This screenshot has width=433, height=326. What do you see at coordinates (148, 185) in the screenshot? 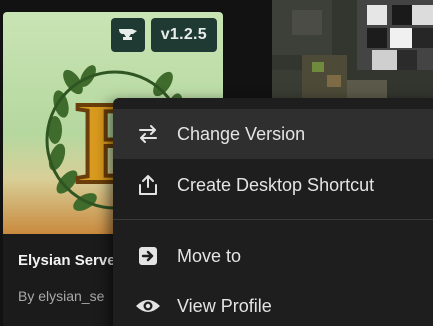
I see `share-box-icon` at bounding box center [148, 185].